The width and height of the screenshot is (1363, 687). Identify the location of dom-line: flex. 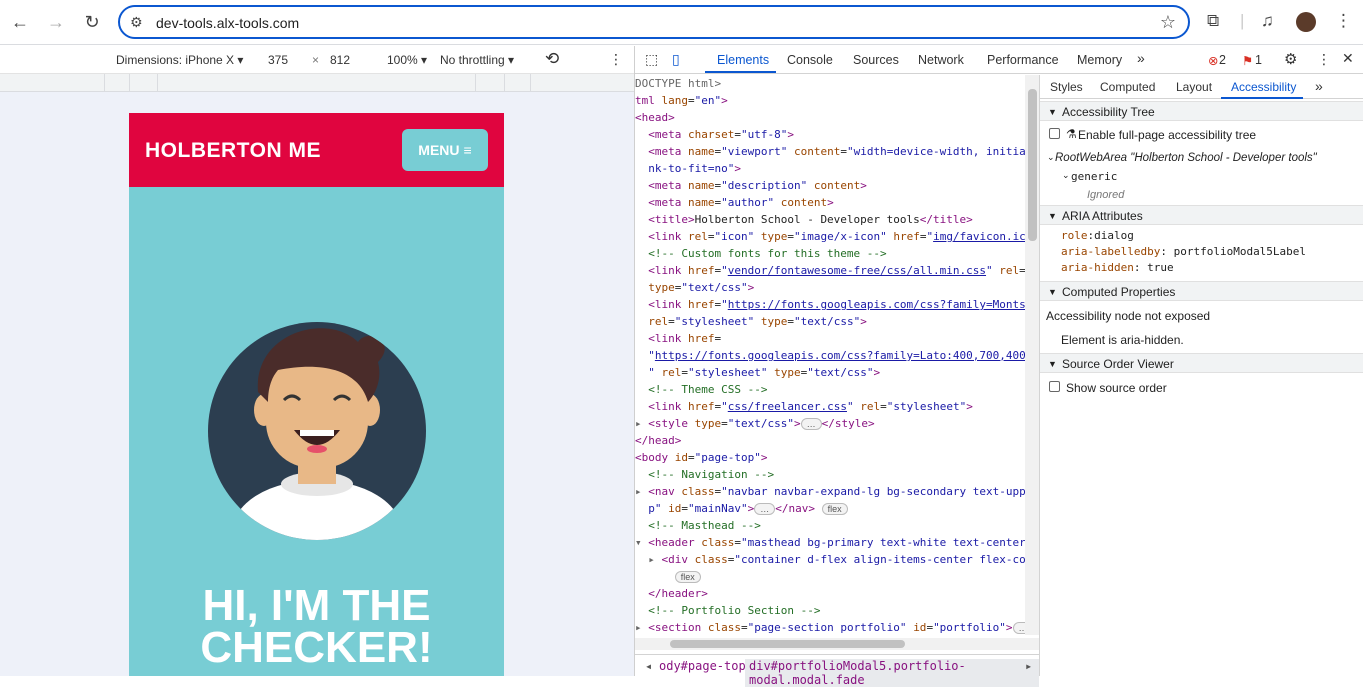
(668, 576).